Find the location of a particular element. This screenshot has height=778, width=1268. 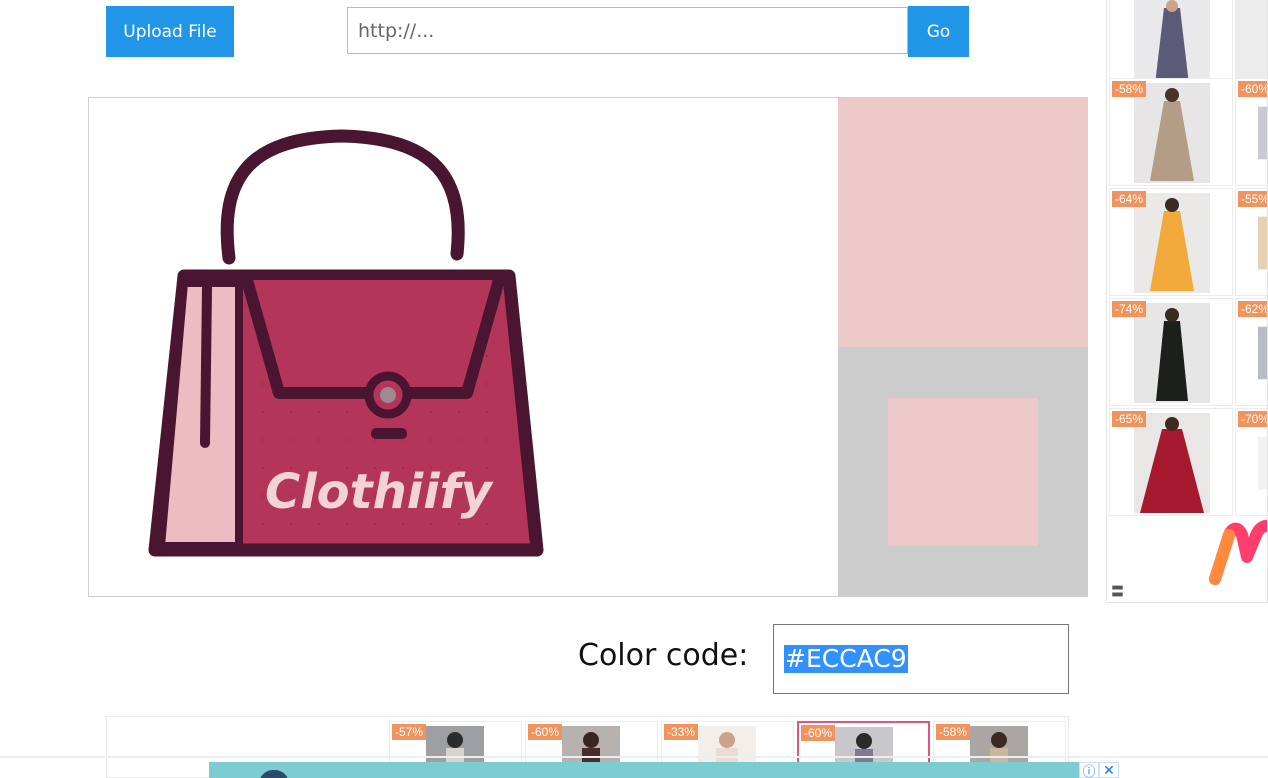

upload-file-button: Upload File is located at coordinates (170, 31).